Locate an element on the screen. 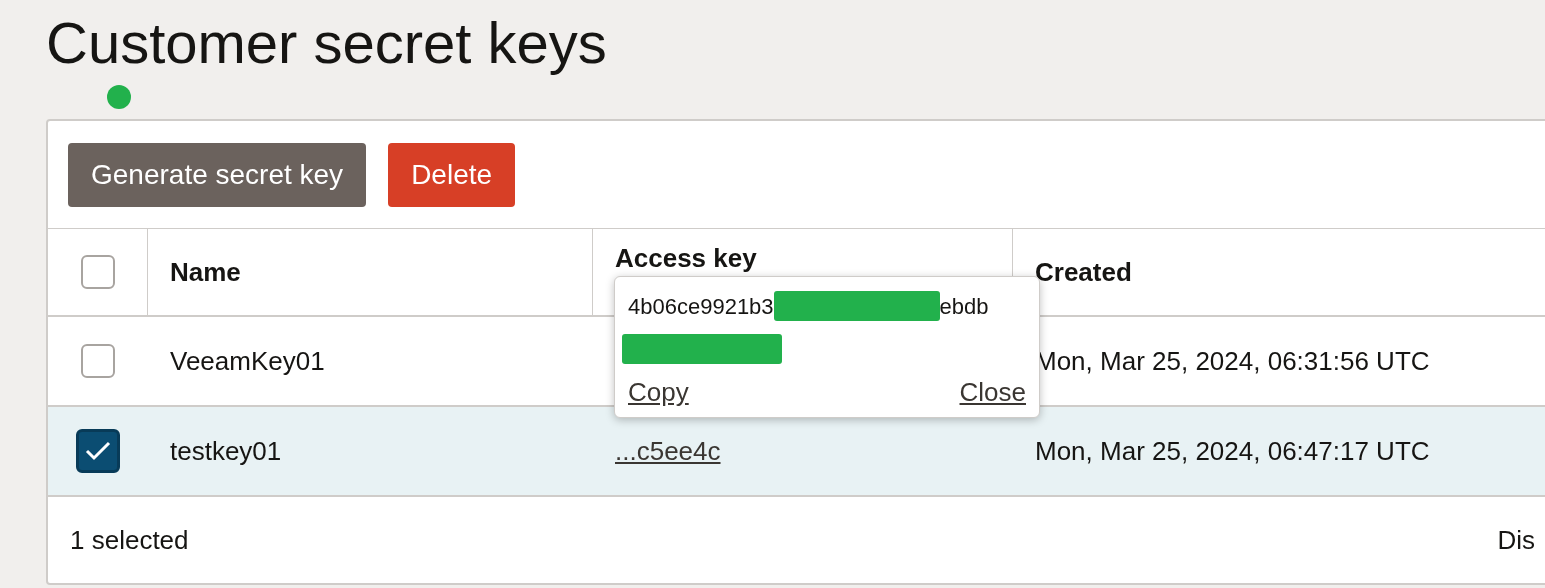  selection-count: 1 selected is located at coordinates (129, 540).